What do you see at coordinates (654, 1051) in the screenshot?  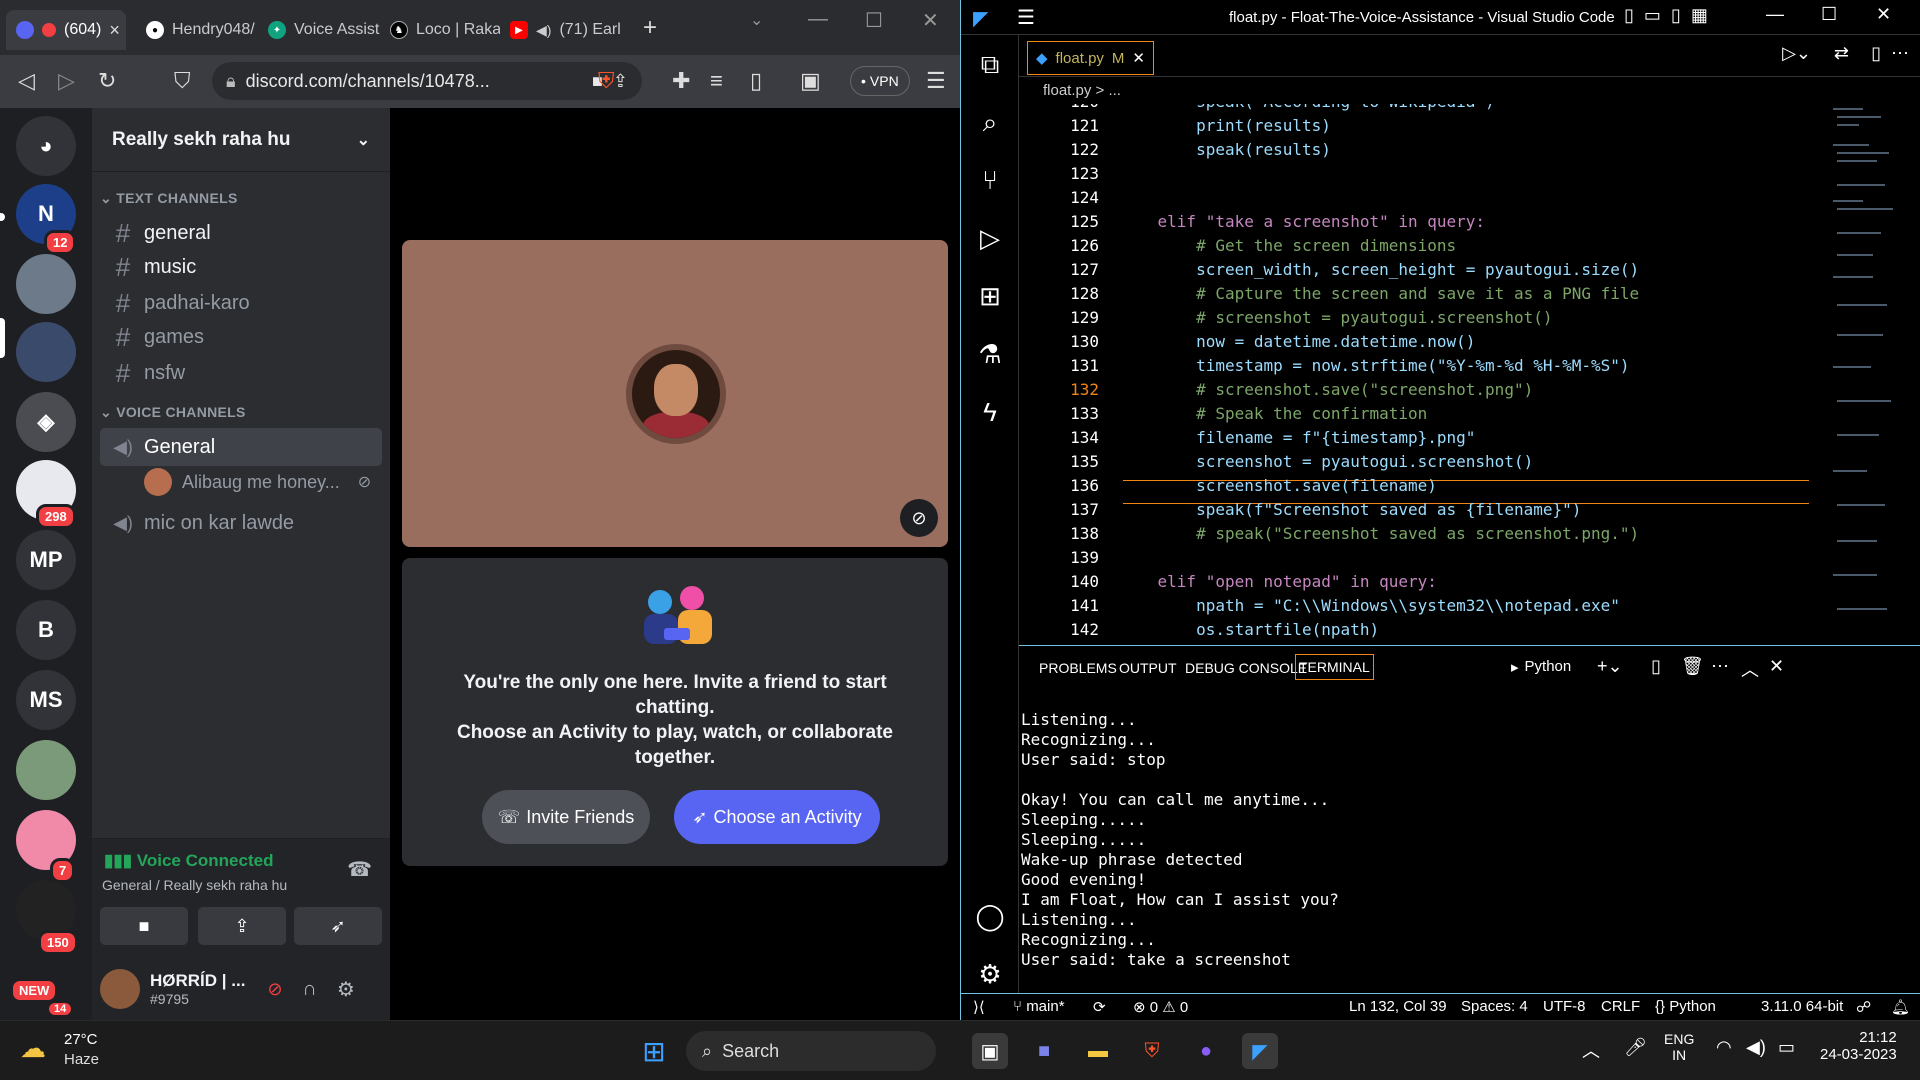 I see `windows-start-icon: ⊞` at bounding box center [654, 1051].